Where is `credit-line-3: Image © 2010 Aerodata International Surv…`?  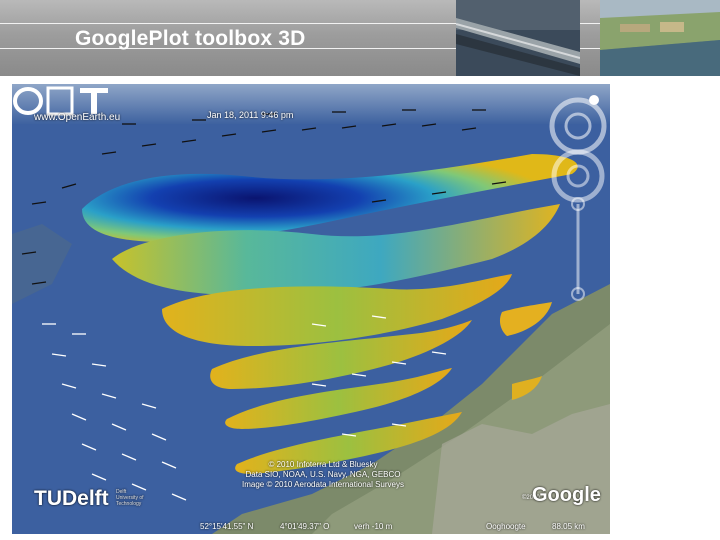
credit-line-3: Image © 2010 Aerodata International Surv… is located at coordinates (323, 484).